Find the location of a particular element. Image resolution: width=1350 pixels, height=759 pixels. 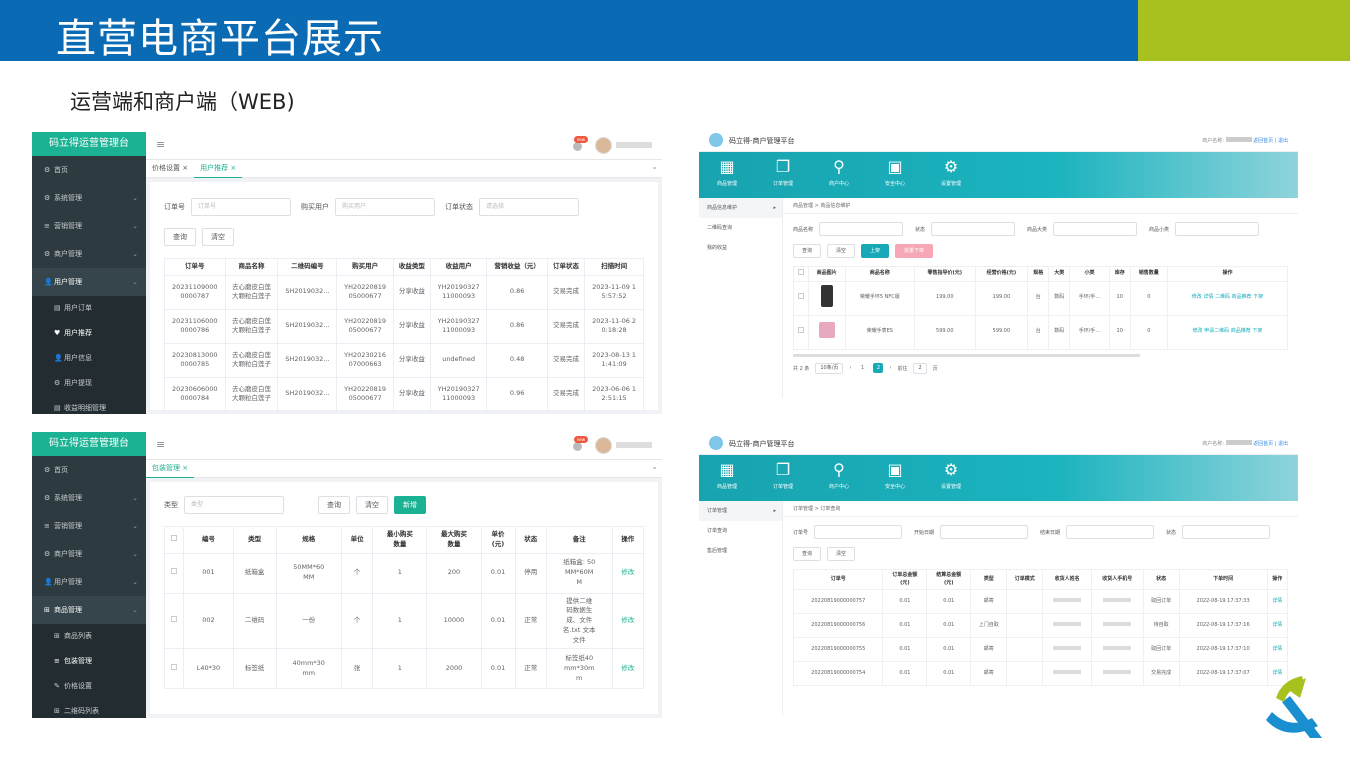

tab-user-recommend: 用户推荐 × is located at coordinates (218, 169).